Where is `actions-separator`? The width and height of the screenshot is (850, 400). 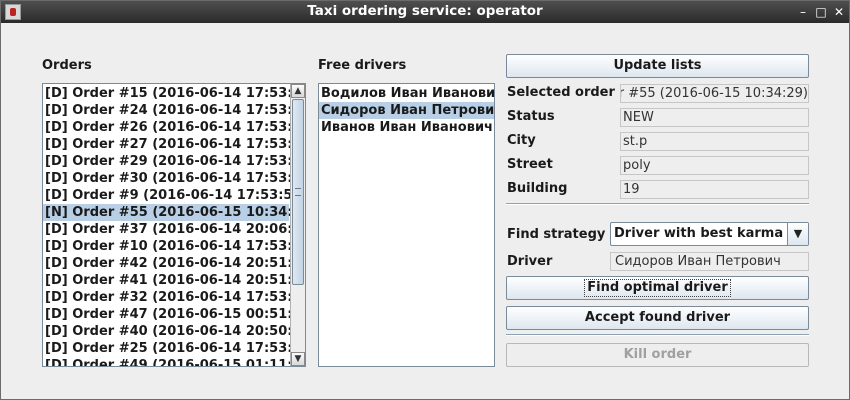 actions-separator is located at coordinates (657, 335).